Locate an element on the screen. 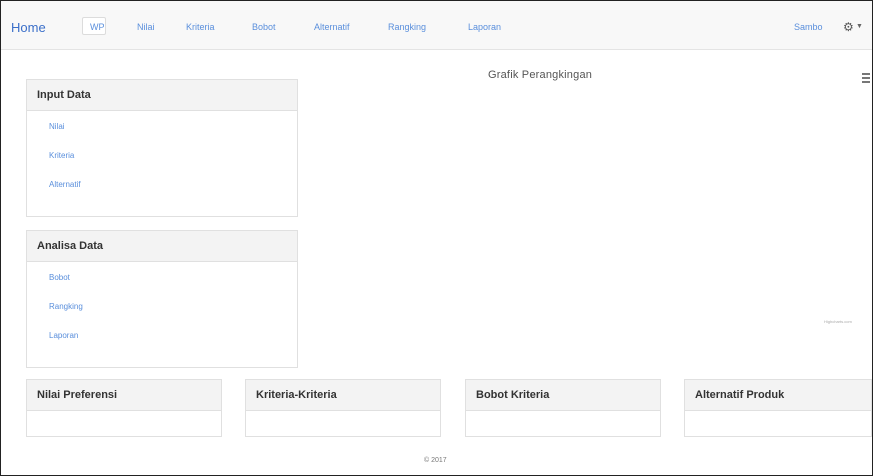  user-link: Sambo is located at coordinates (808, 27).